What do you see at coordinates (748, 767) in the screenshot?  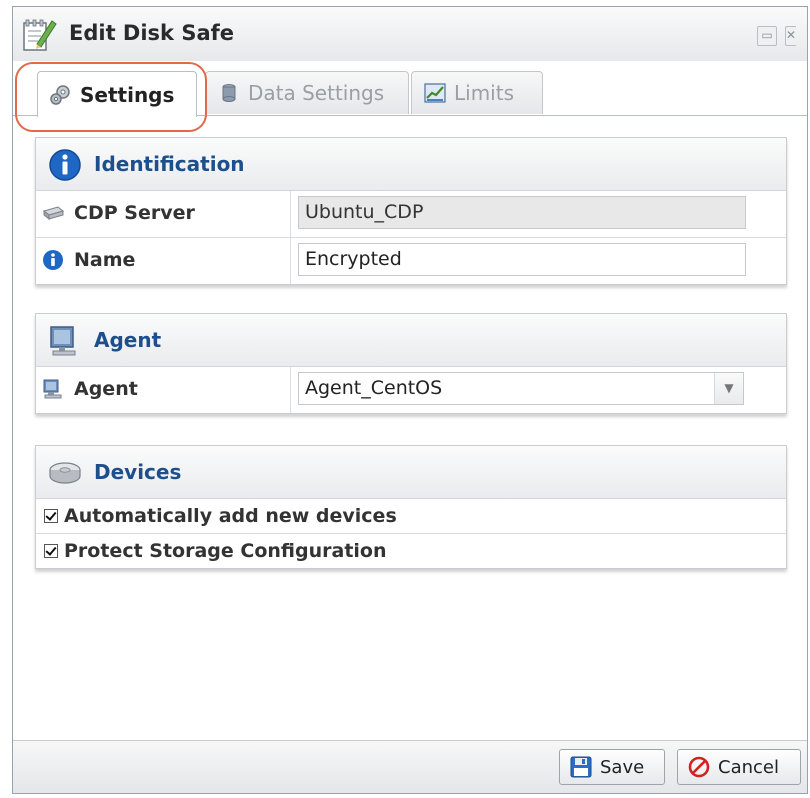 I see `cancel-button-label: Cancel` at bounding box center [748, 767].